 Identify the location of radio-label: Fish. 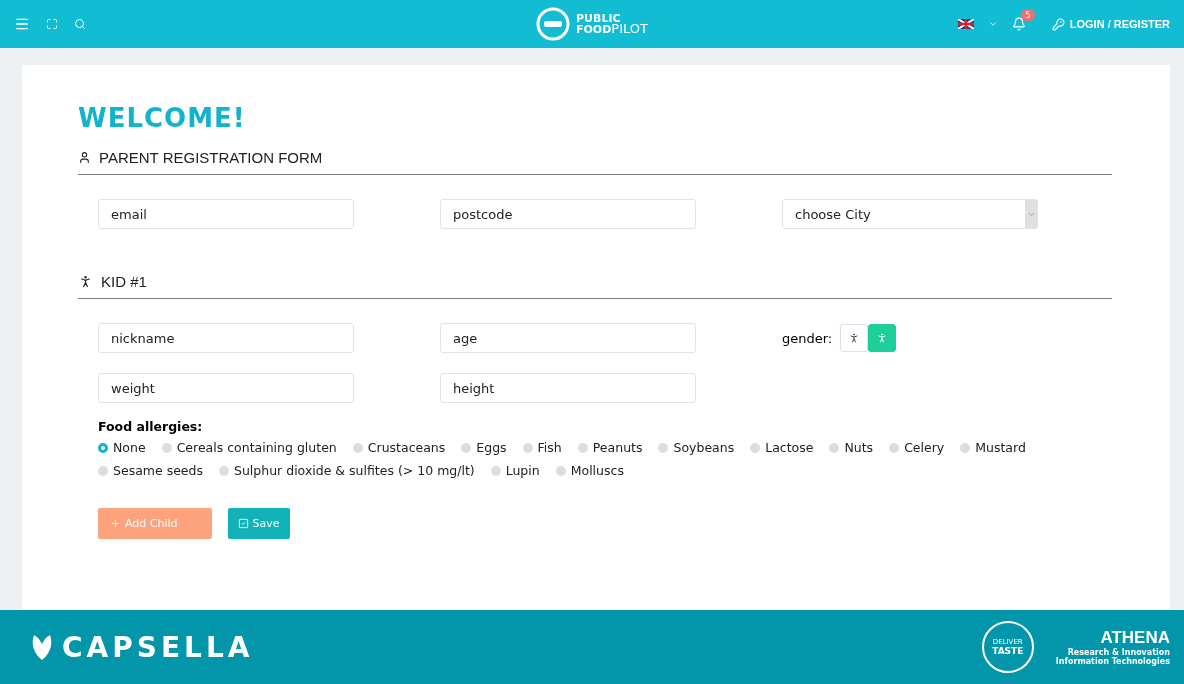
(549, 447).